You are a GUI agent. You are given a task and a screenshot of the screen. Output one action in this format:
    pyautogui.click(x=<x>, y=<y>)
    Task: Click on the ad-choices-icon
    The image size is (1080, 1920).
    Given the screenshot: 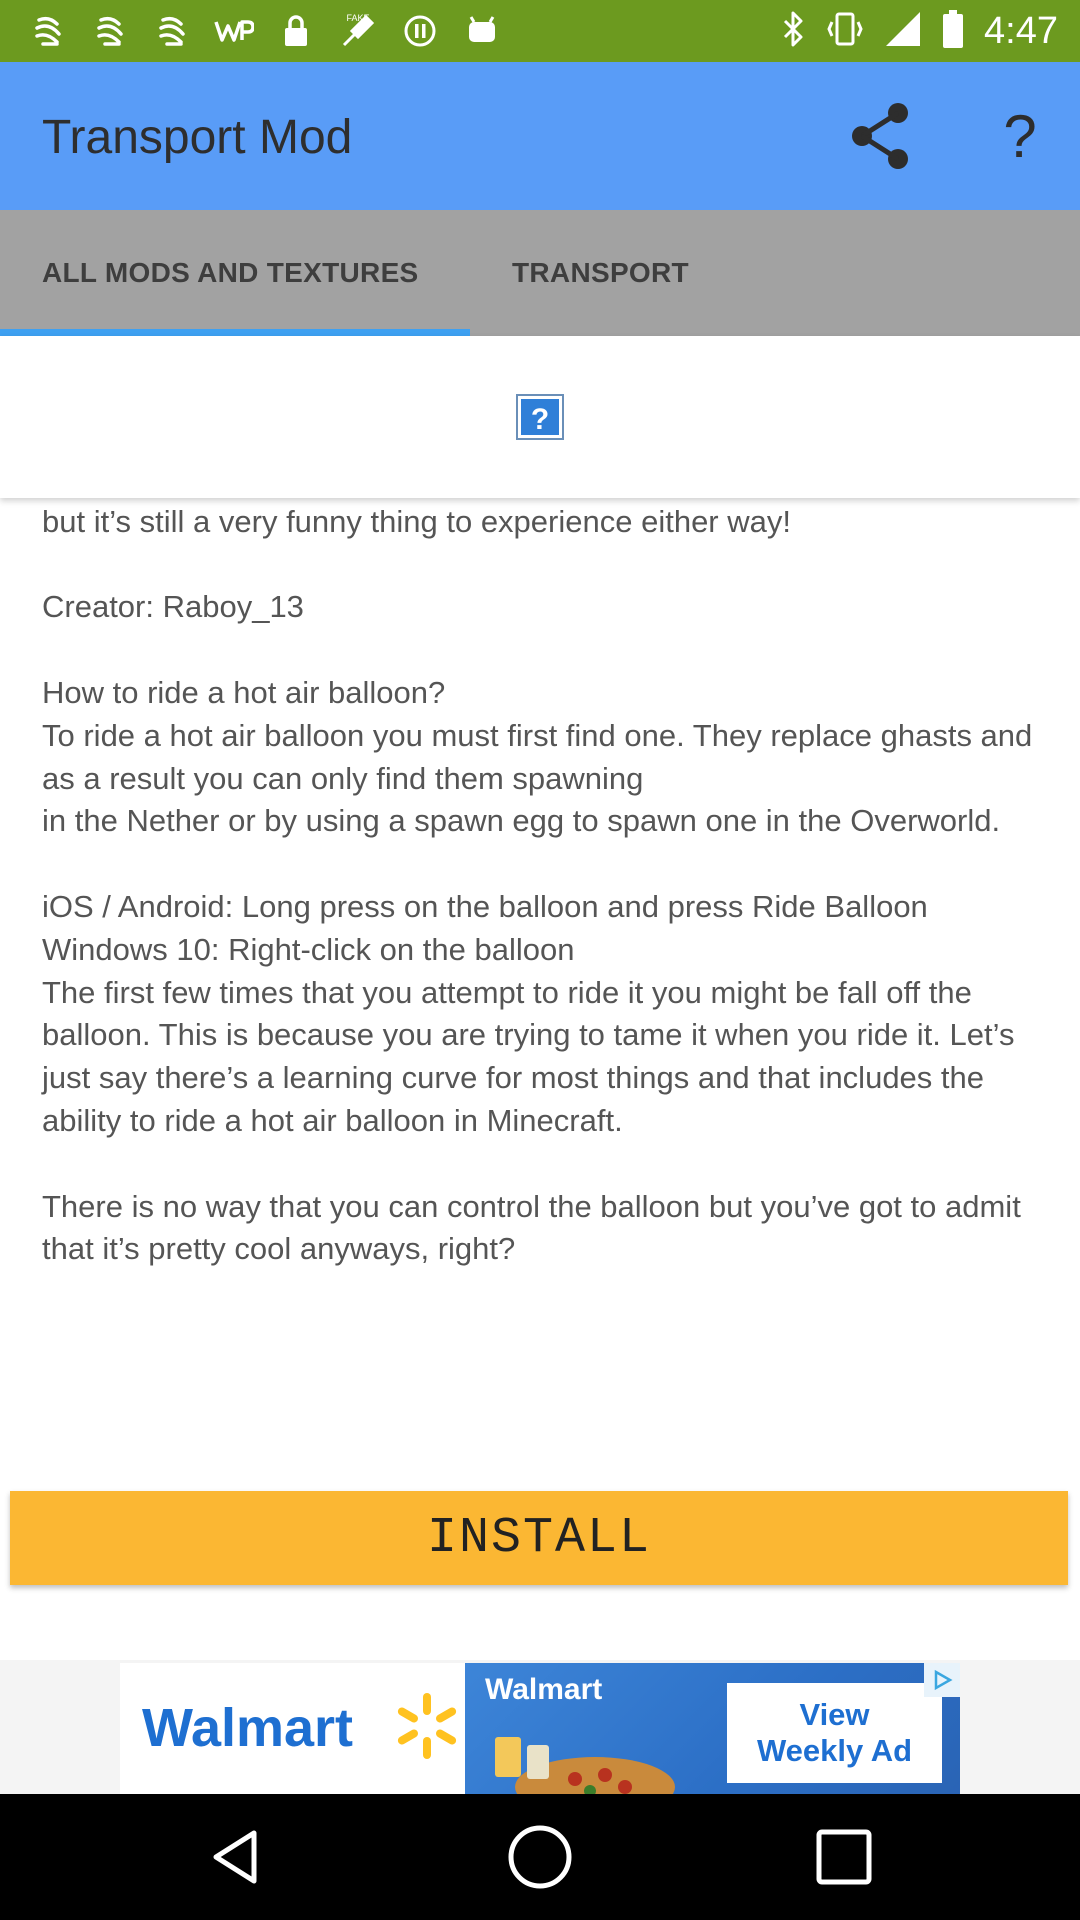 What is the action you would take?
    pyautogui.click(x=942, y=1680)
    